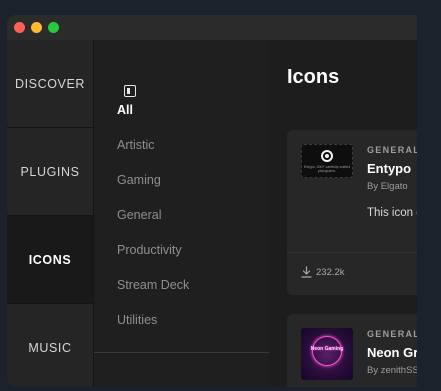  Describe the element at coordinates (392, 352) in the screenshot. I see `card-title: Neon Gr` at that location.